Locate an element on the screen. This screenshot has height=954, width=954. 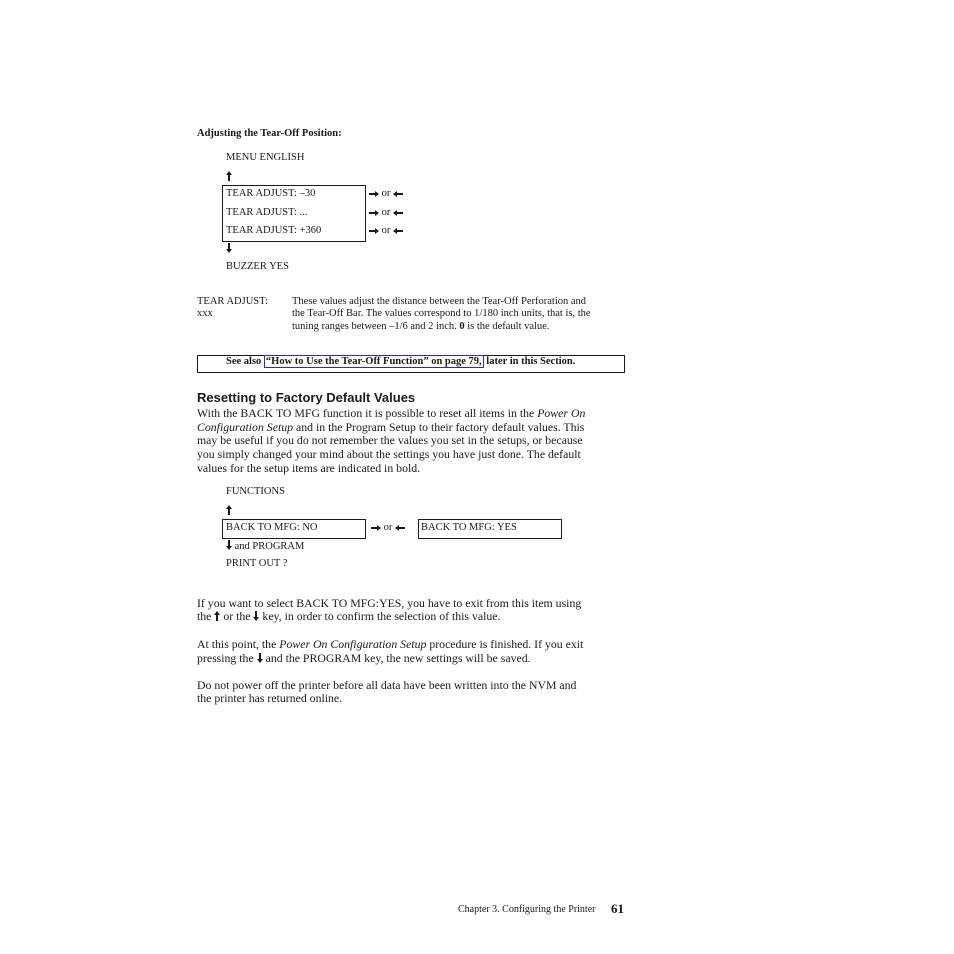
arrow-or-row-2: or is located at coordinates (386, 212).